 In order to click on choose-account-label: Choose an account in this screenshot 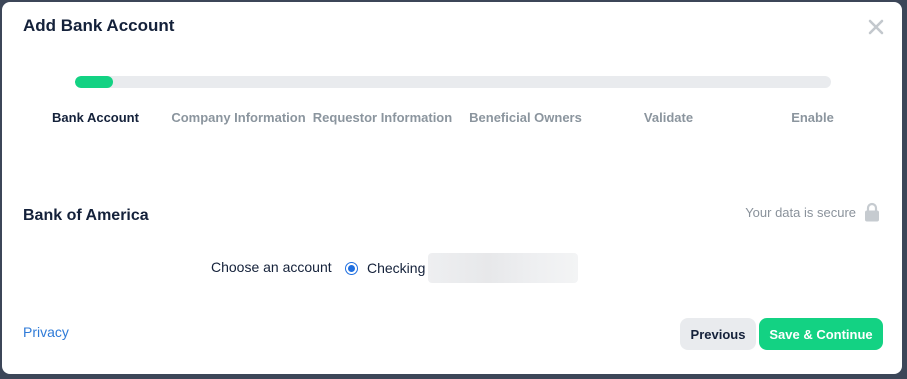, I will do `click(271, 267)`.